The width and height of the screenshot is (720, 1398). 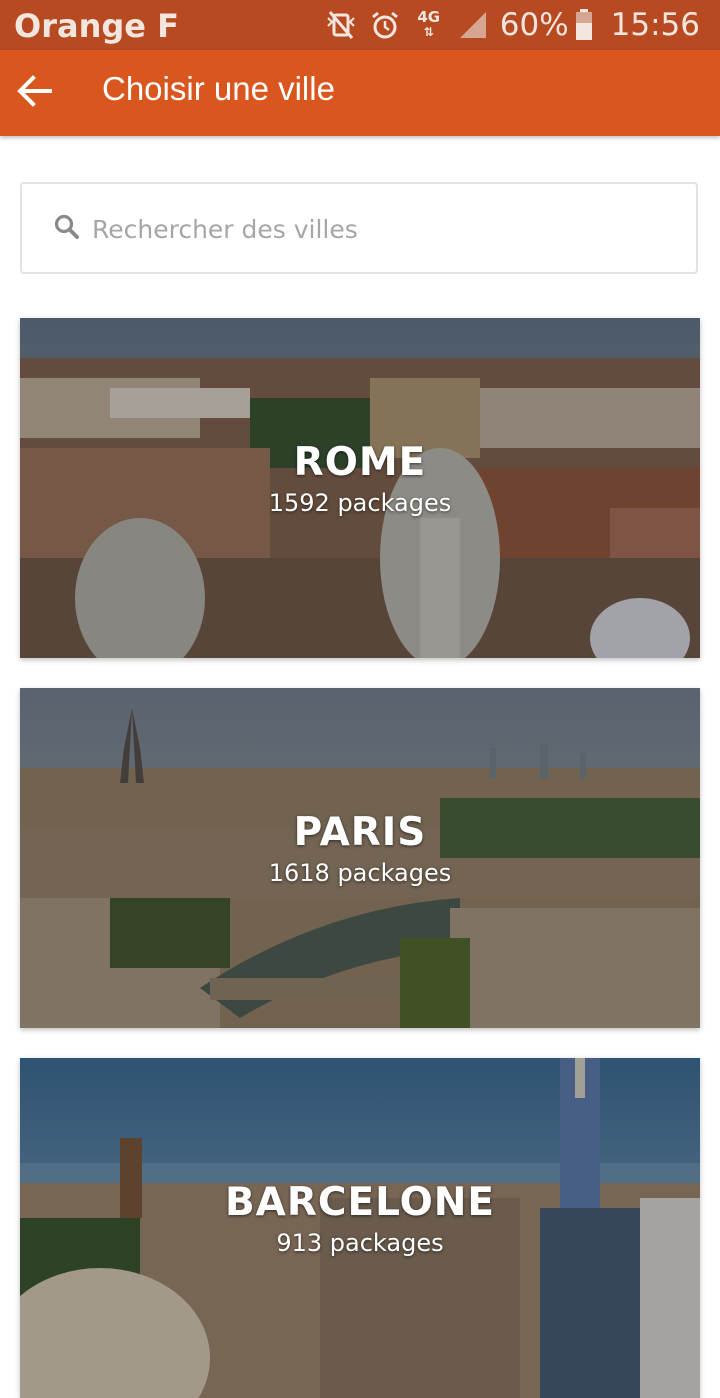 What do you see at coordinates (534, 25) in the screenshot?
I see `battery-percent: 60%` at bounding box center [534, 25].